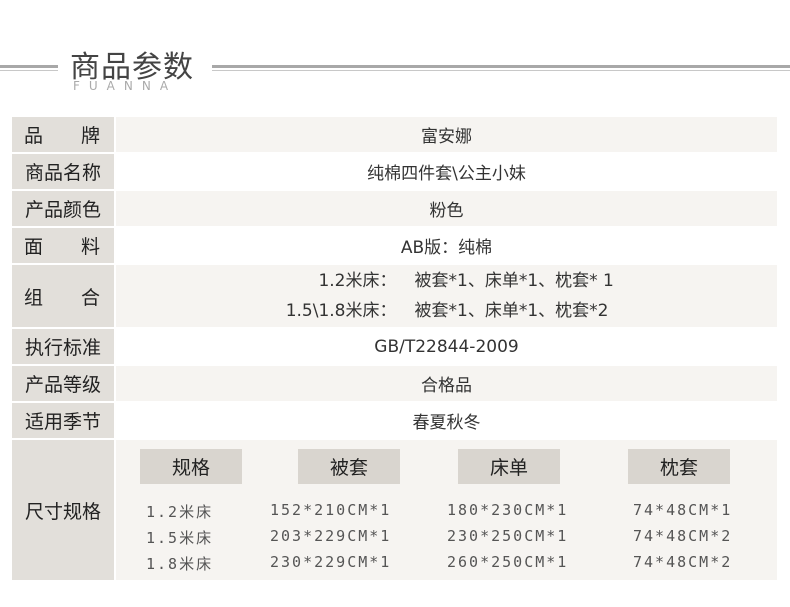 The height and width of the screenshot is (607, 790). Describe the element at coordinates (29, 68) in the screenshot. I see `header-rule-left` at that location.